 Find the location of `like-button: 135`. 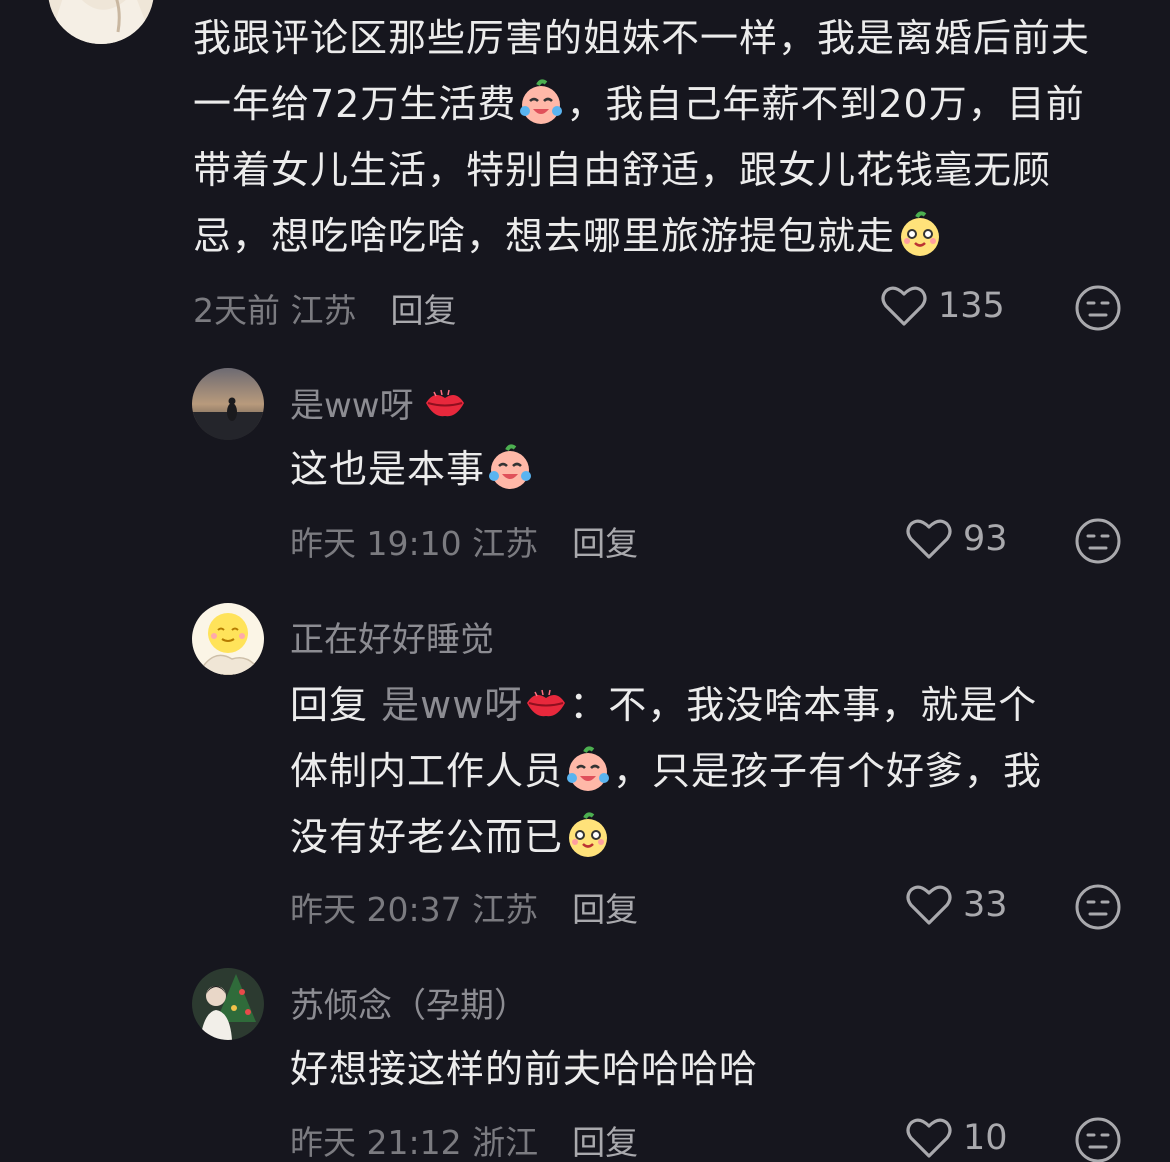

like-button: 135 is located at coordinates (942, 306).